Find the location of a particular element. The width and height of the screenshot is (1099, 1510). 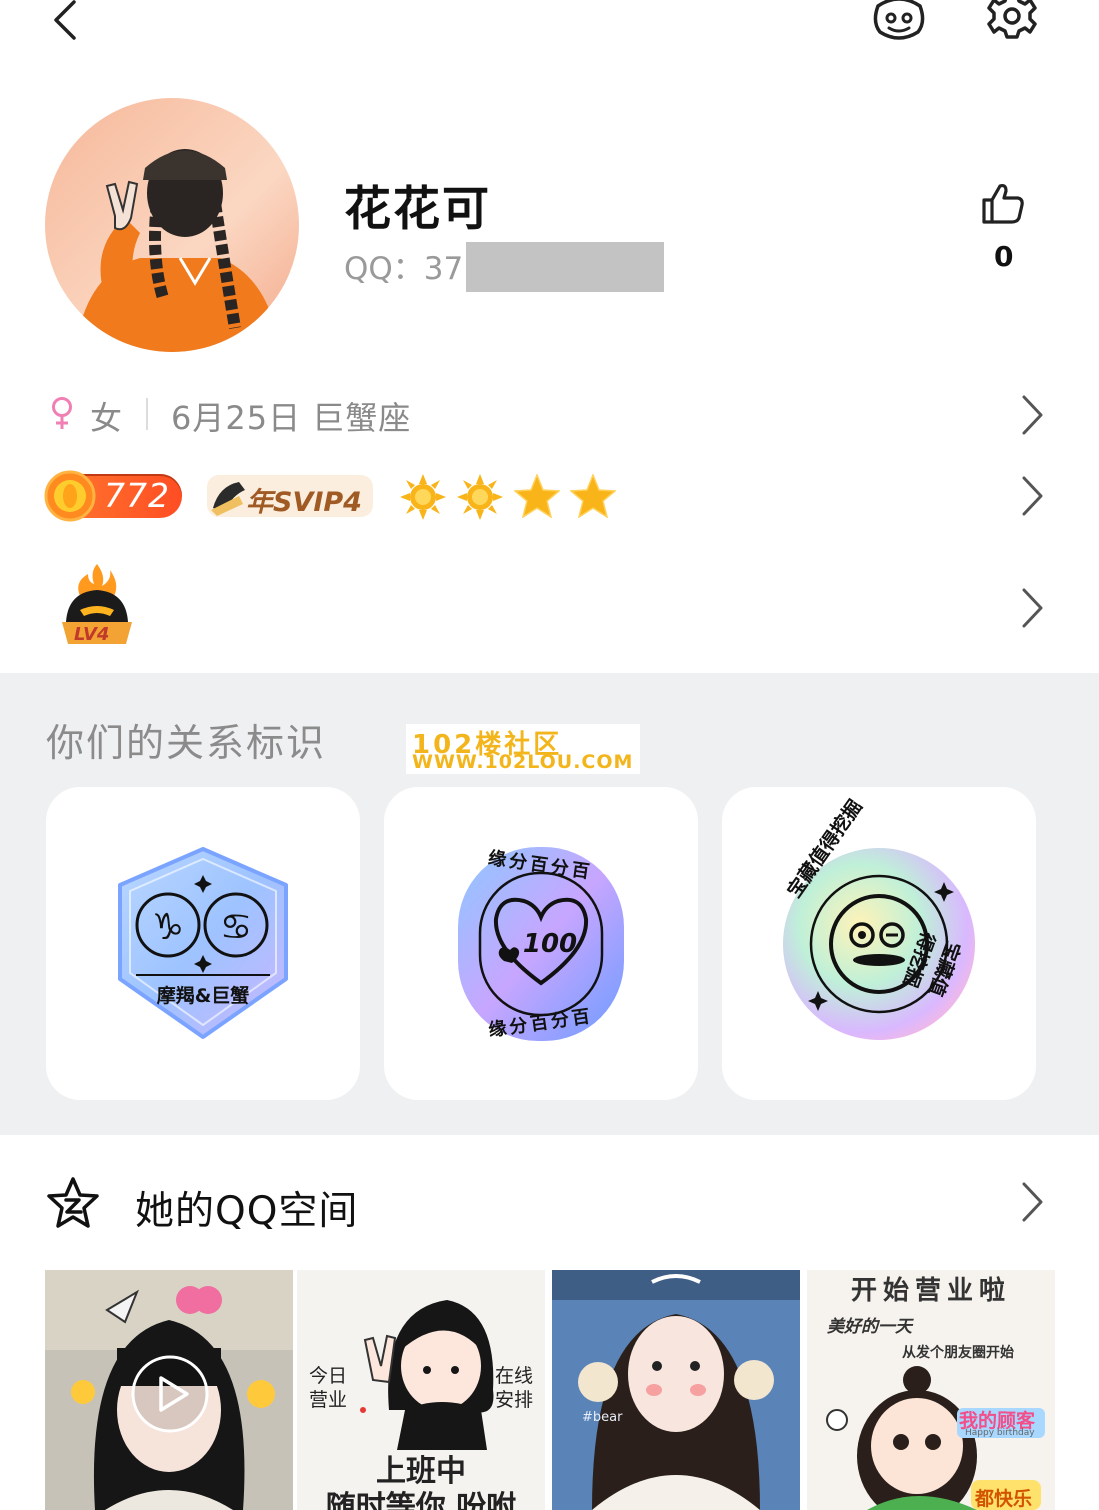

photo4-bottom: 都快乐 is located at coordinates (1004, 1499).